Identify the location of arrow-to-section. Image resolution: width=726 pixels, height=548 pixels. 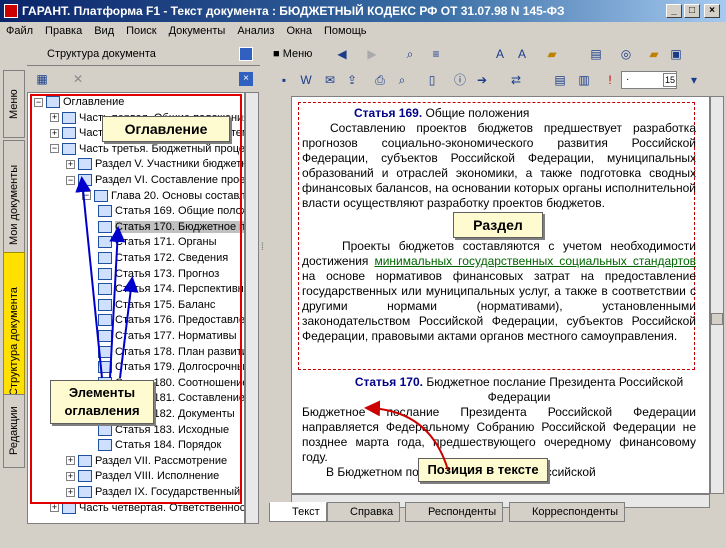
(89, 277).